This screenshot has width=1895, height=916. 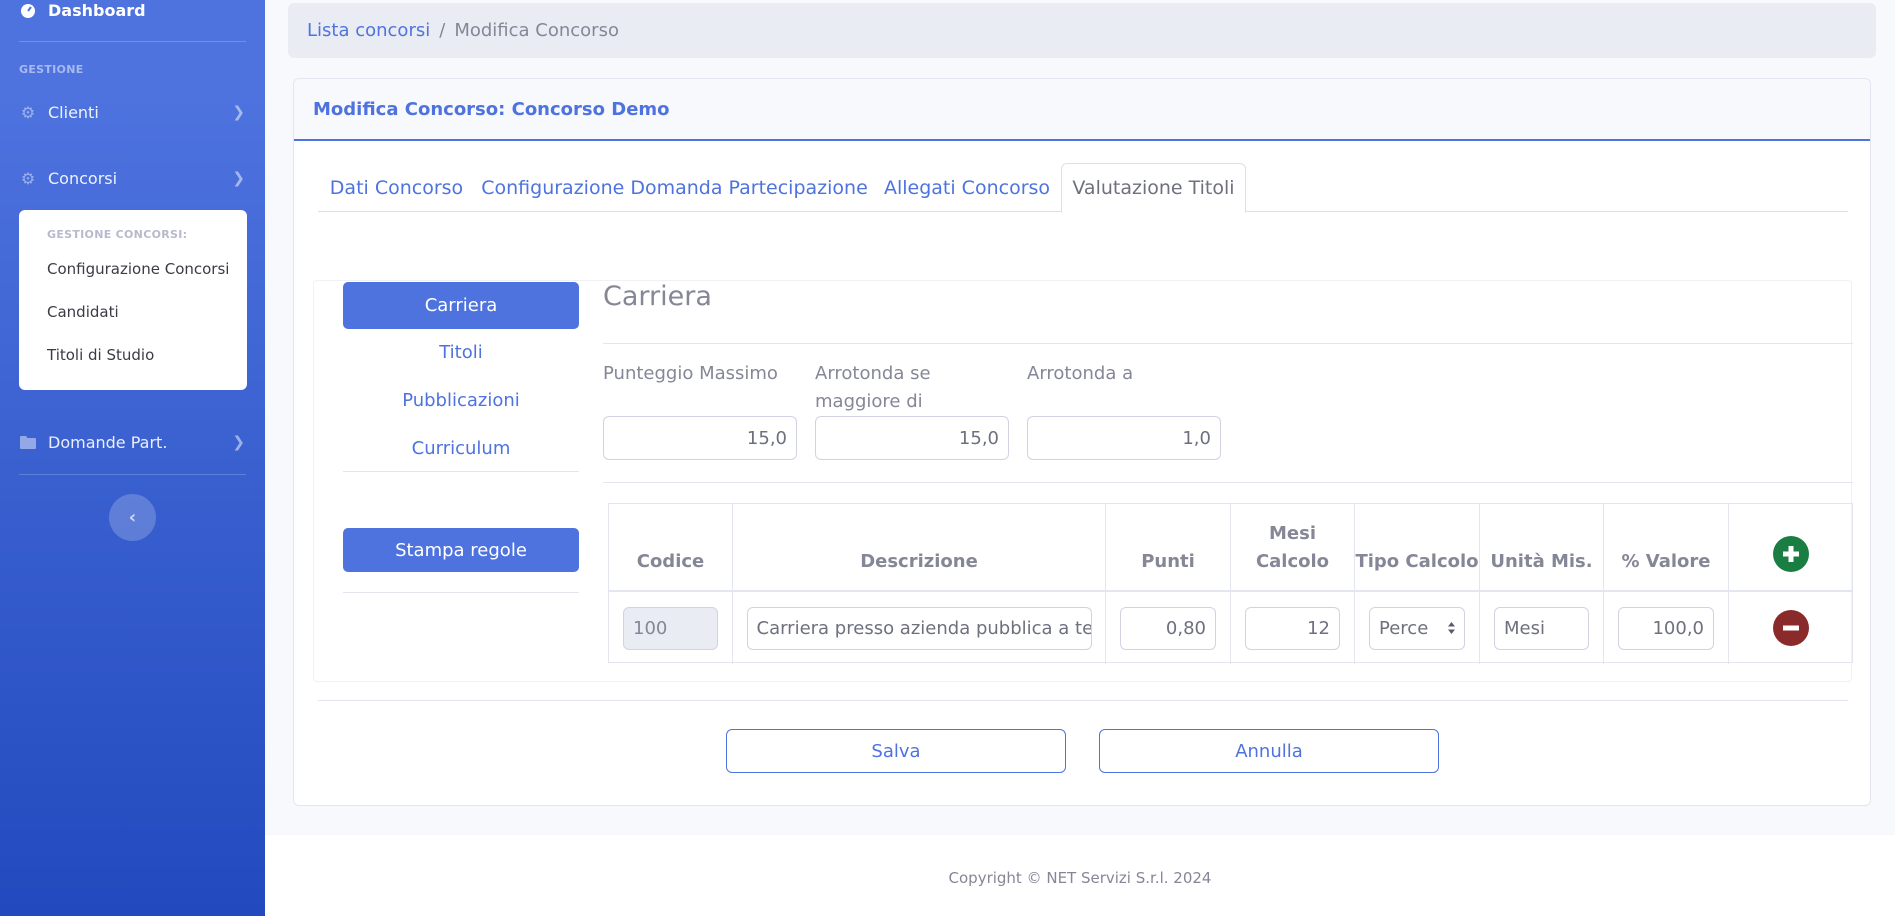 I want to click on category-curriculum-link: Curriculum, so click(x=461, y=448).